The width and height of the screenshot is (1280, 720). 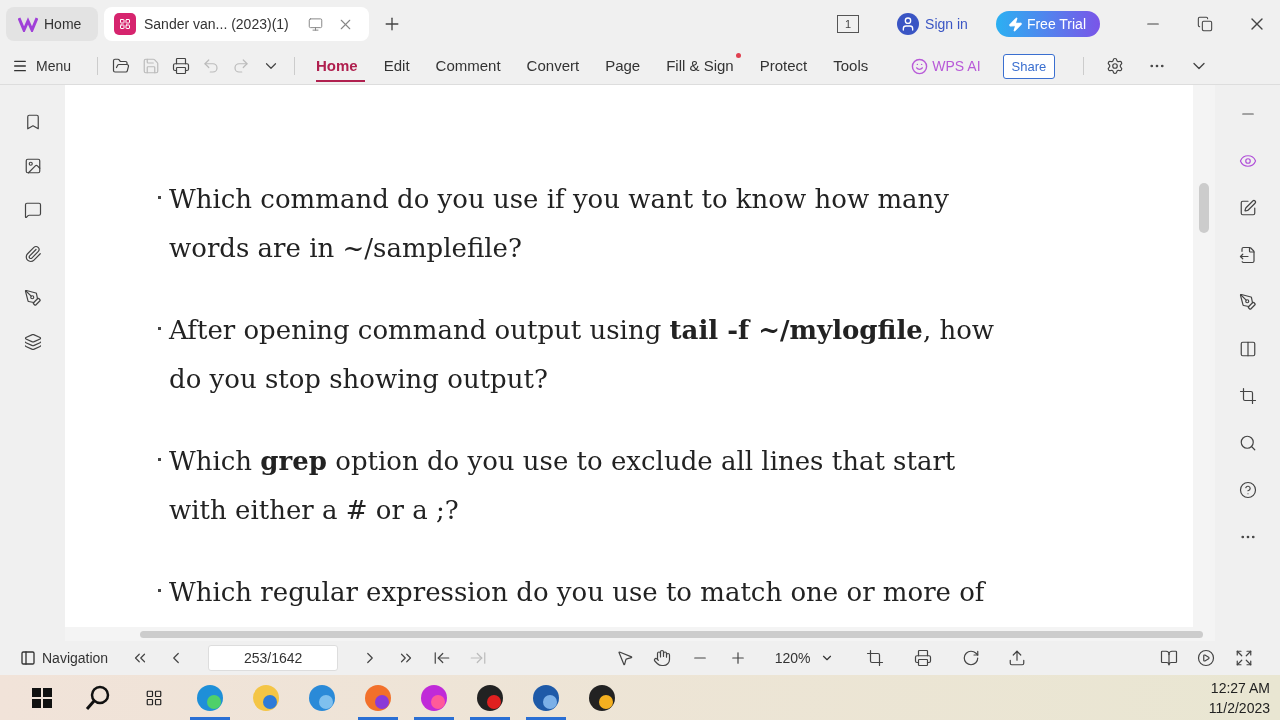 I want to click on tab: Home, so click(x=52, y=24).